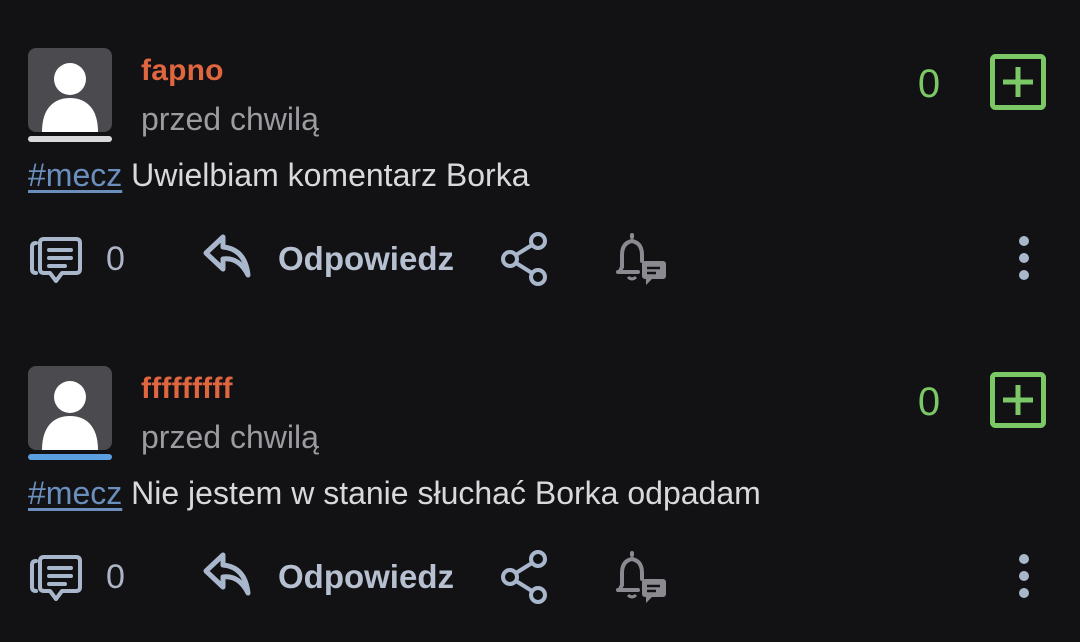 The width and height of the screenshot is (1080, 642). I want to click on post-body: #mecz Uwielbiam komentarz Borka, so click(279, 175).